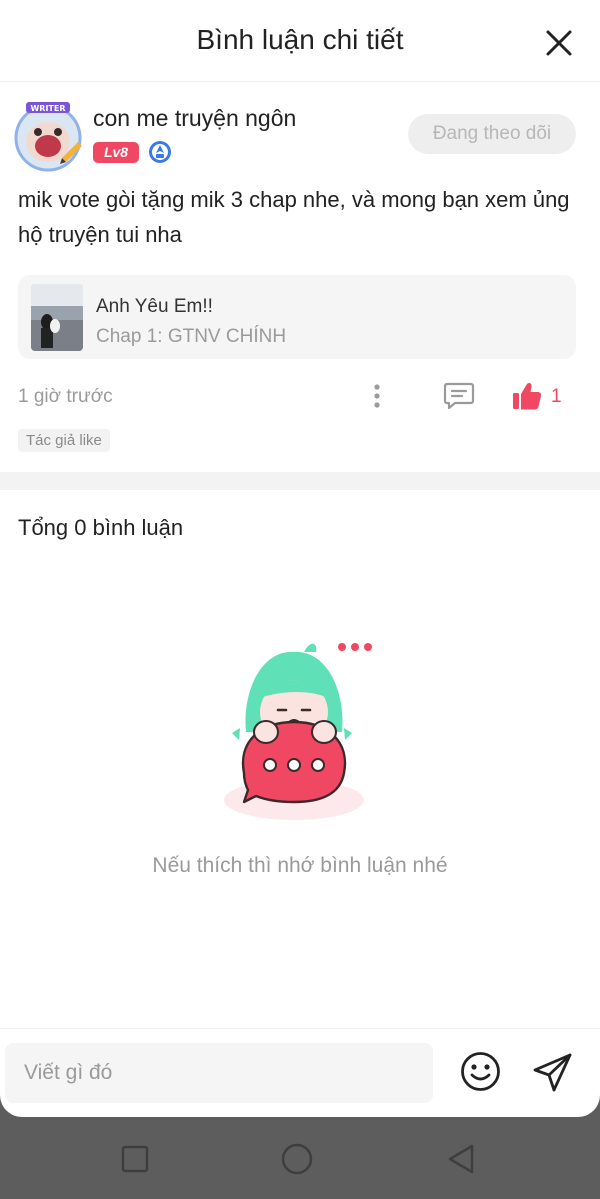  I want to click on system-navigation-bar, so click(300, 1158).